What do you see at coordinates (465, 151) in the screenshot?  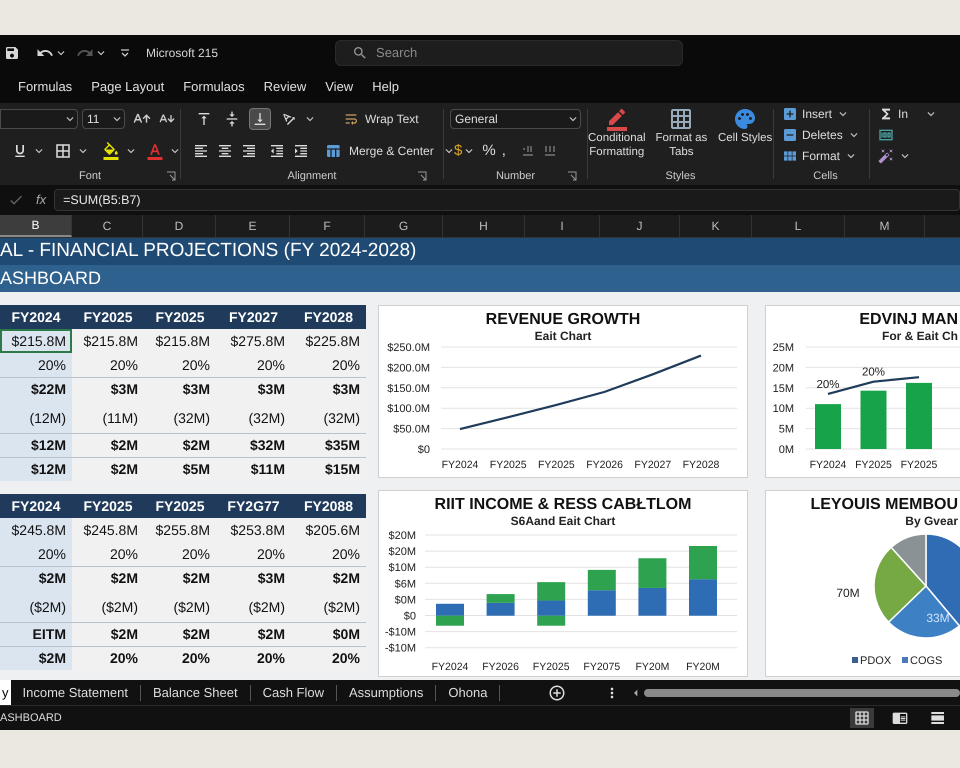 I see `number-format-button: $` at bounding box center [465, 151].